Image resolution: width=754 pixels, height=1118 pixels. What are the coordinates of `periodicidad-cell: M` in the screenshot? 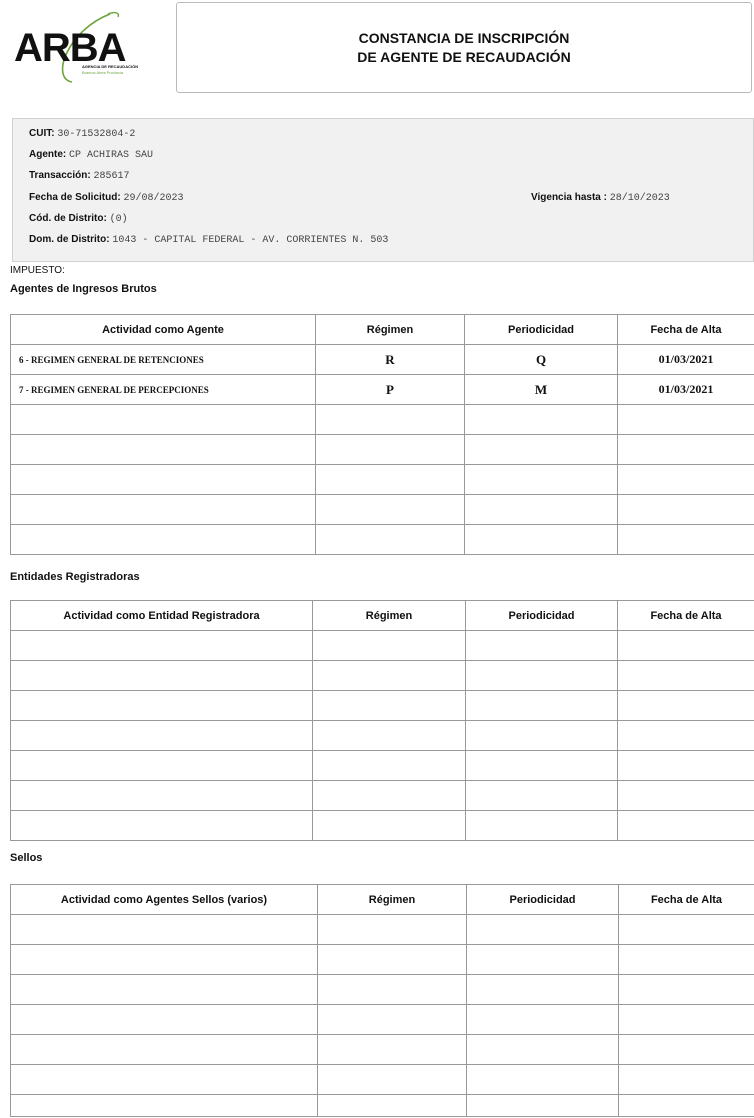 It's located at (541, 389).